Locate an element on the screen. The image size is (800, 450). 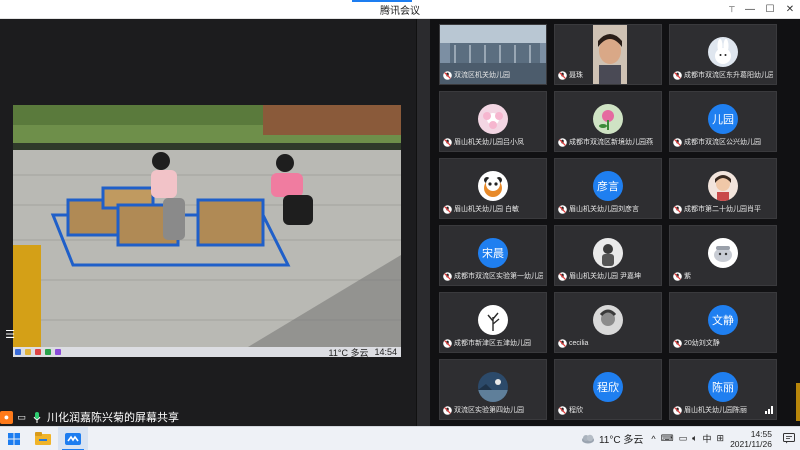
participant-tile: 文静 20幼刘文静 is located at coordinates (723, 322).